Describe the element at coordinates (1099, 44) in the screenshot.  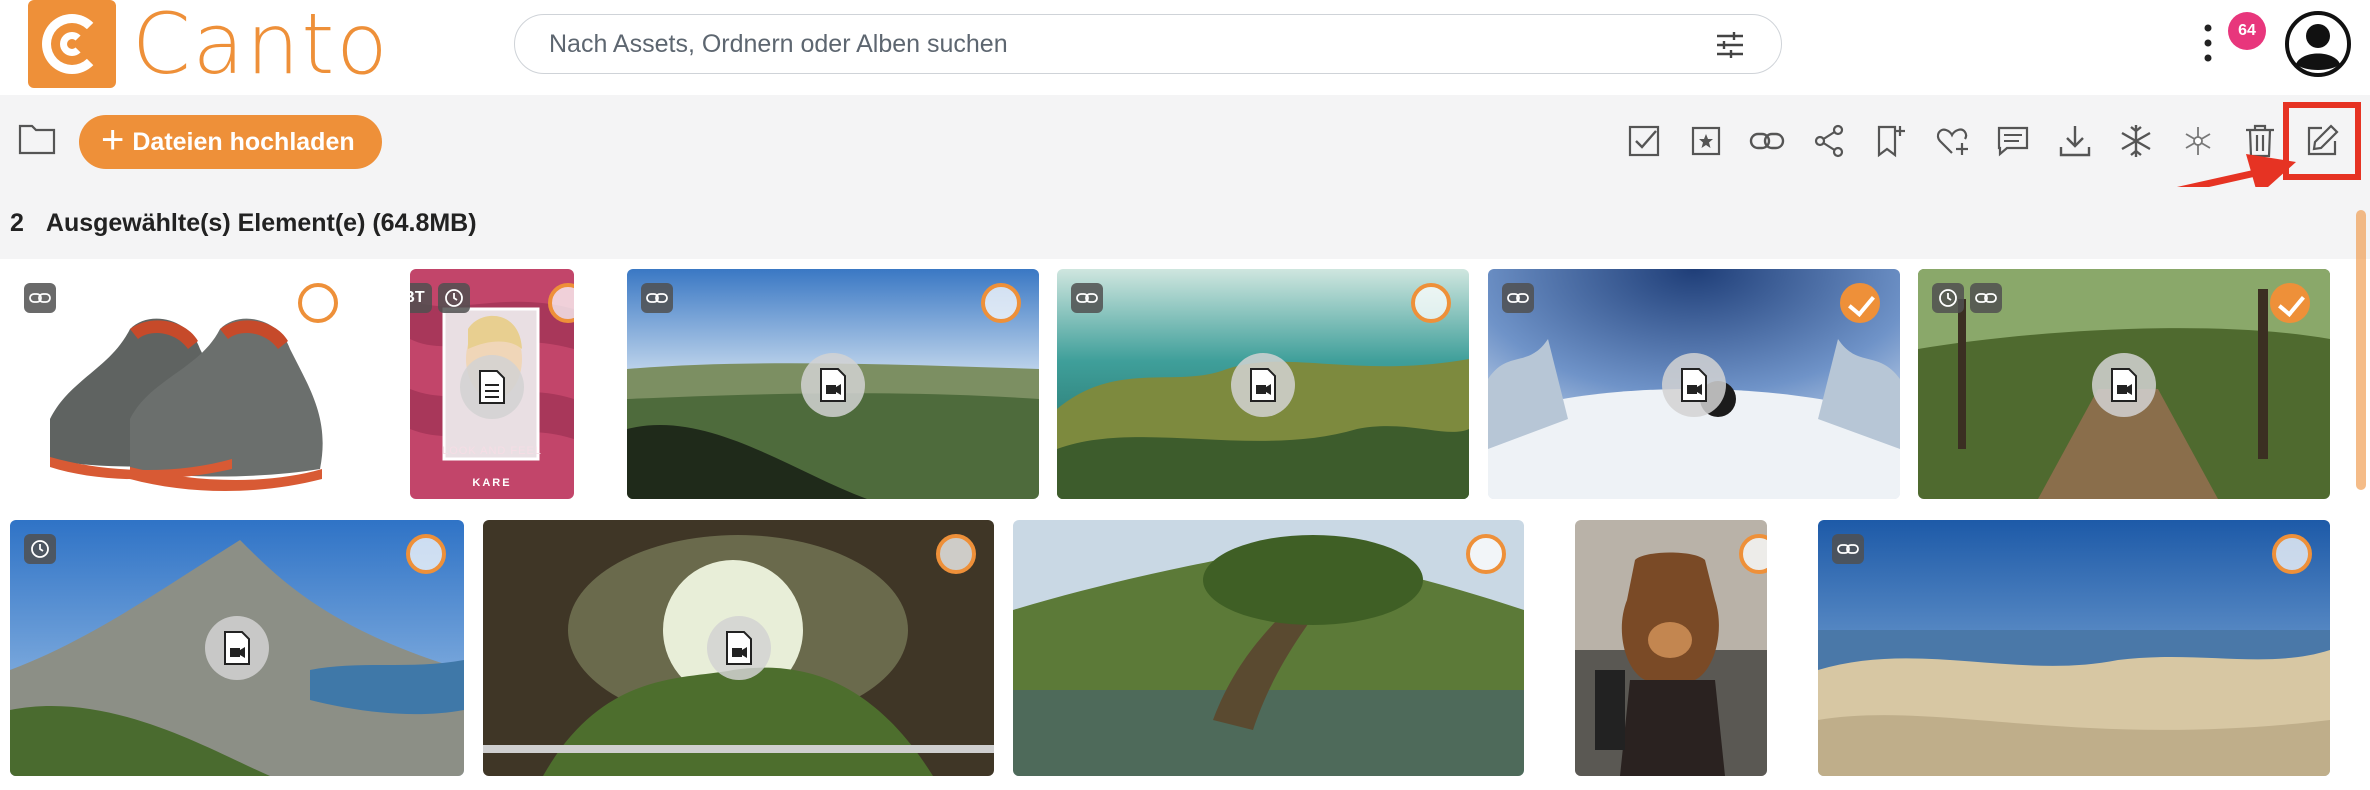
I see `search-input` at that location.